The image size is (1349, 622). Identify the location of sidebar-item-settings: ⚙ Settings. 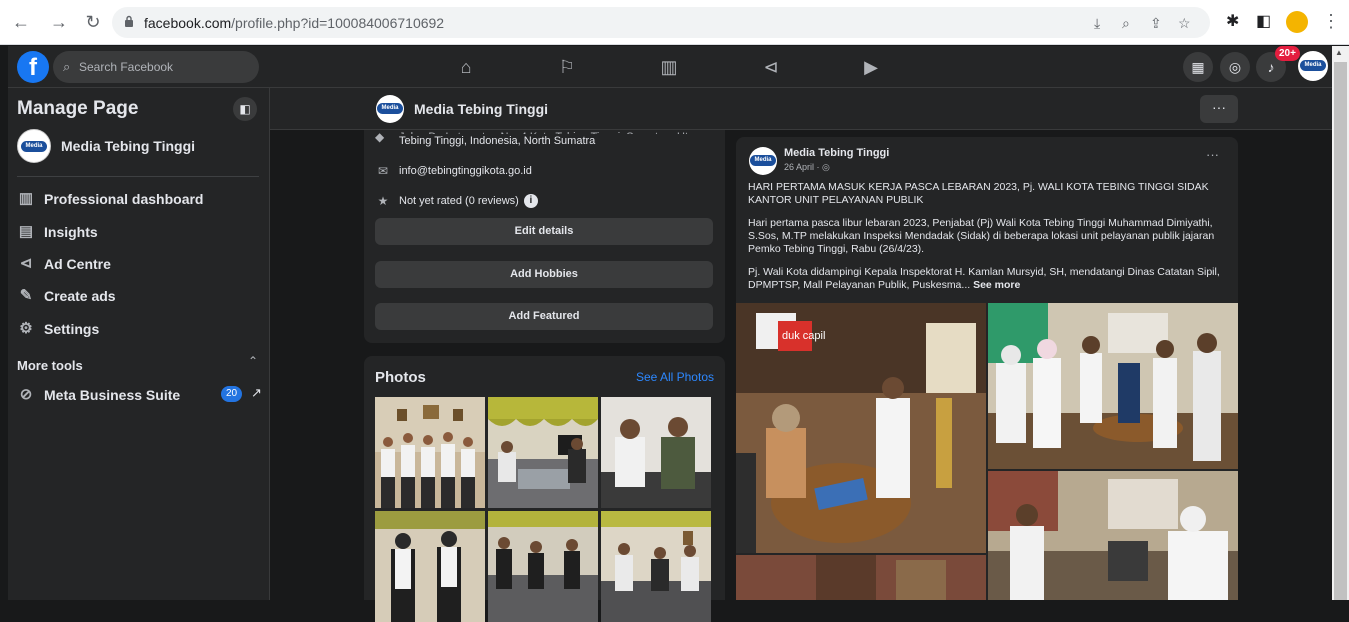
(58, 329).